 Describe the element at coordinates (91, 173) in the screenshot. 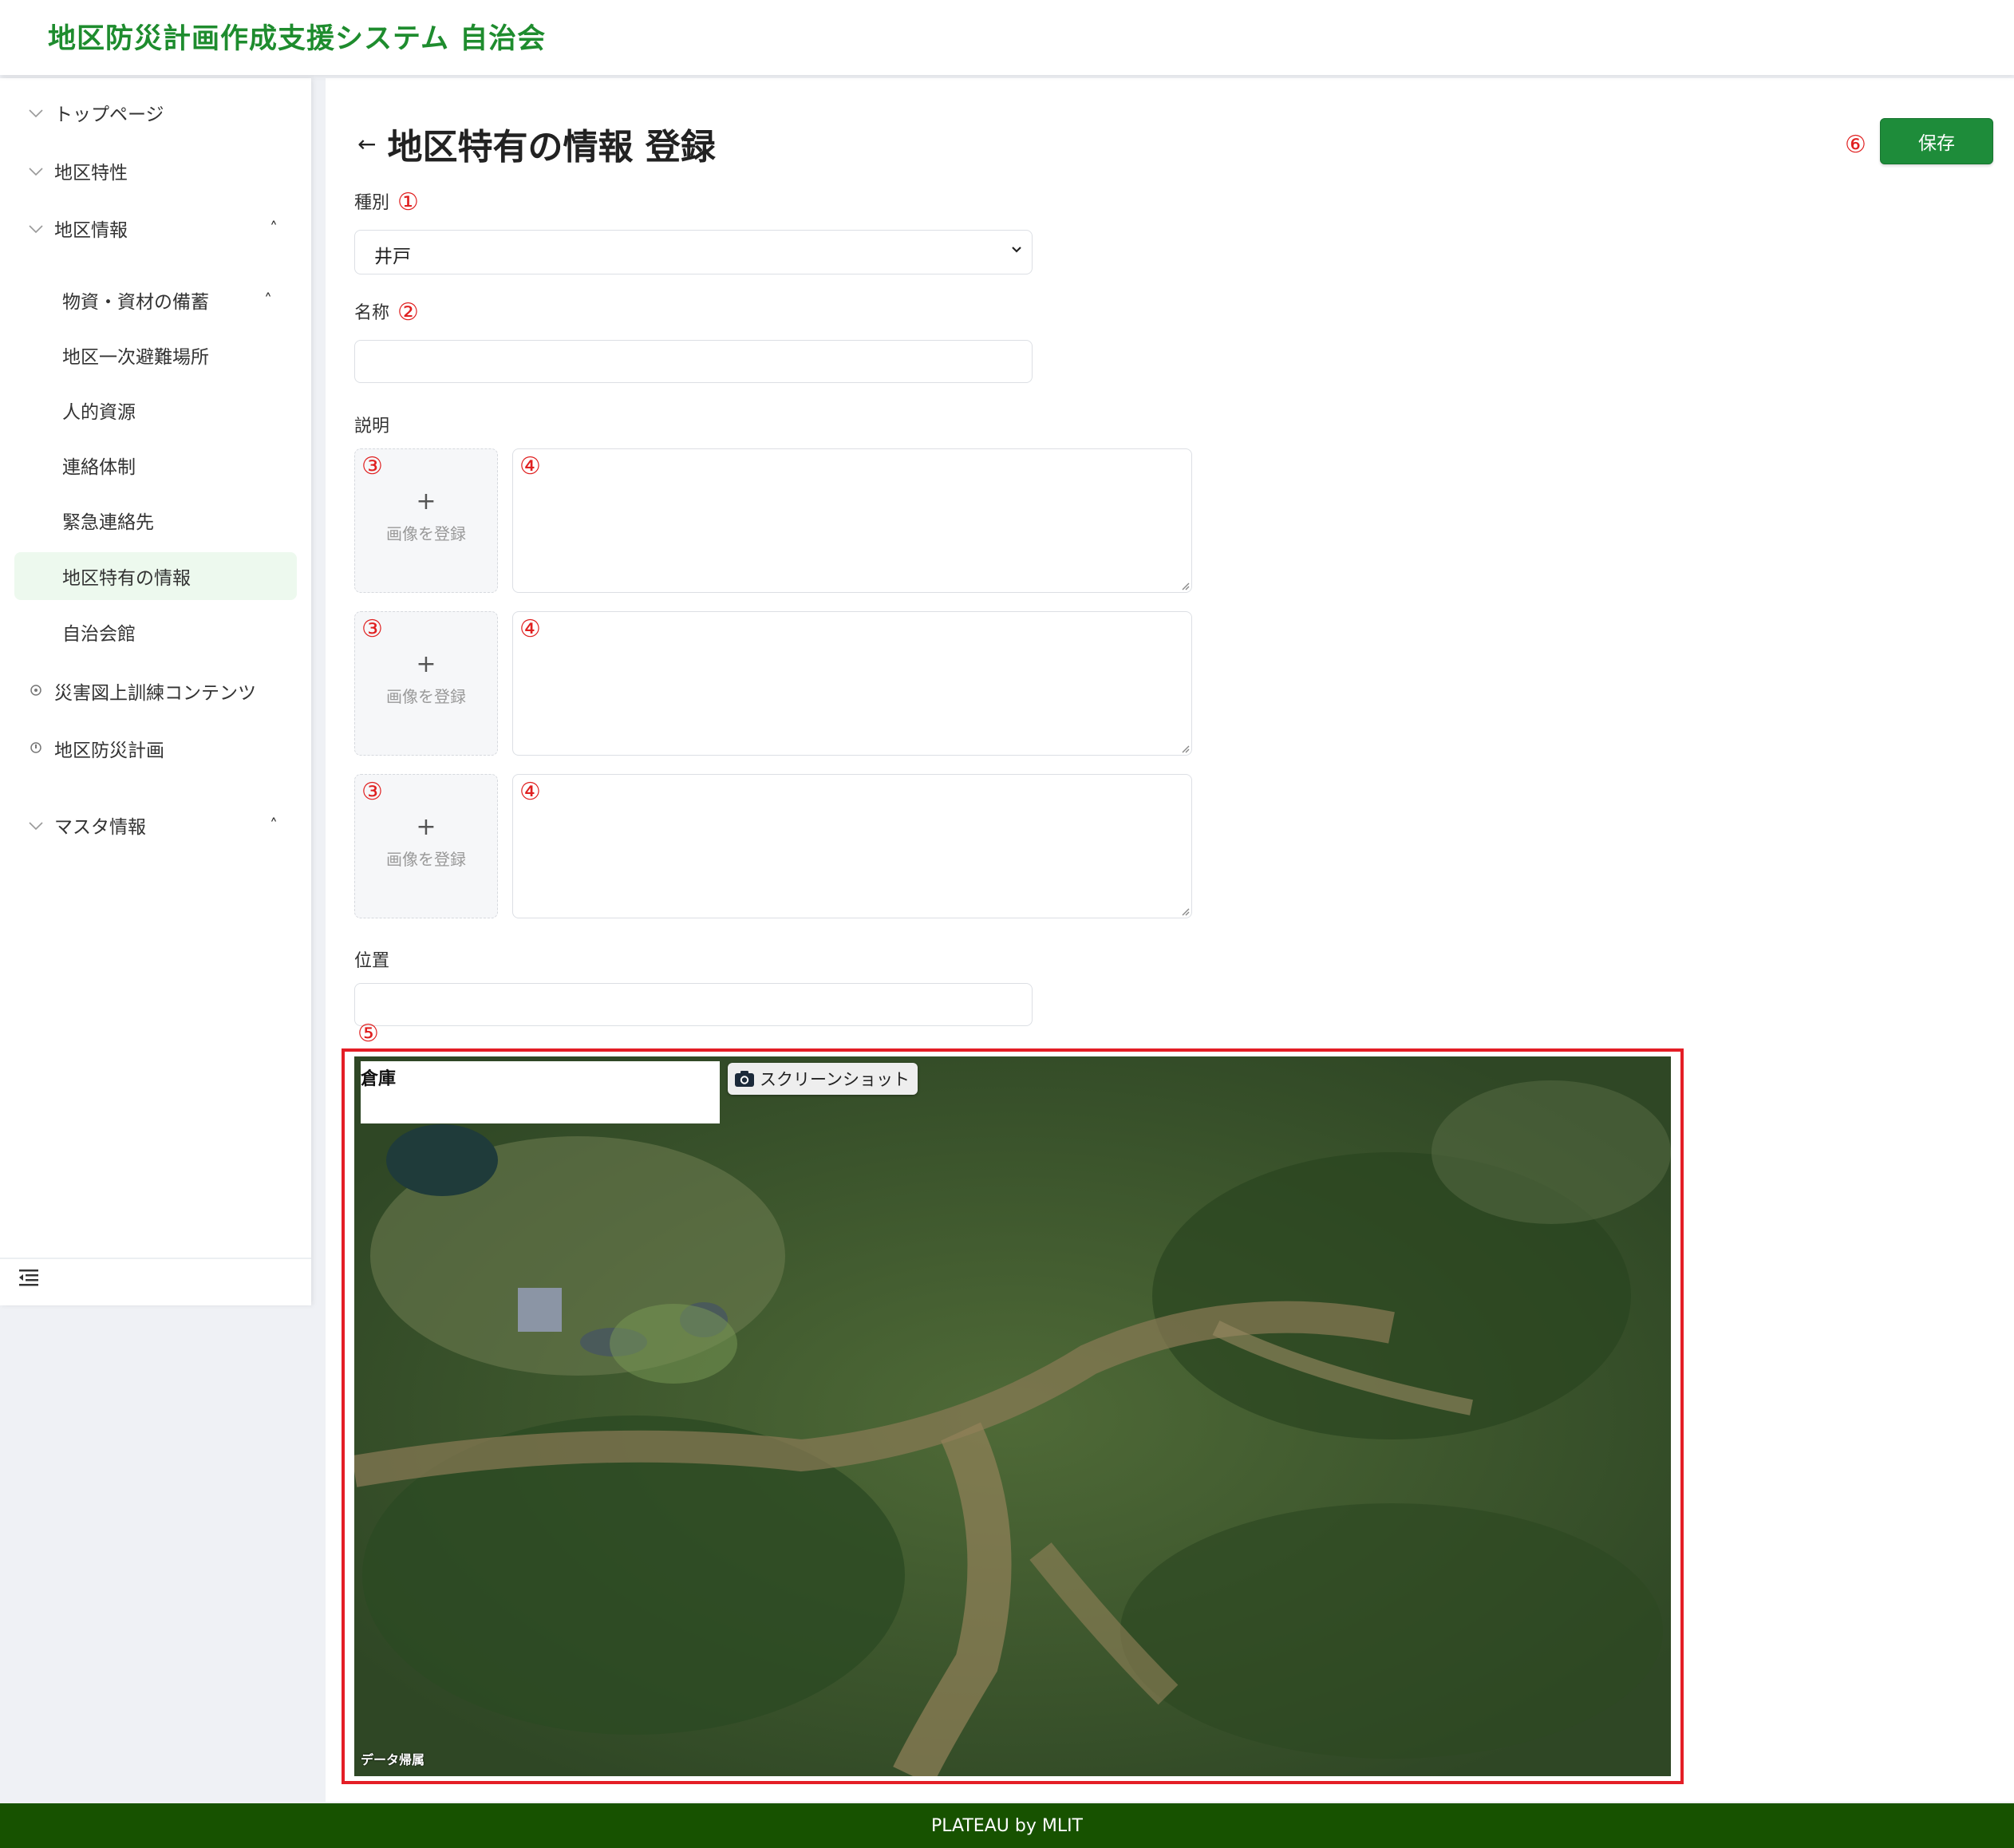

I see `sidebar-item-label: 地区特性` at that location.